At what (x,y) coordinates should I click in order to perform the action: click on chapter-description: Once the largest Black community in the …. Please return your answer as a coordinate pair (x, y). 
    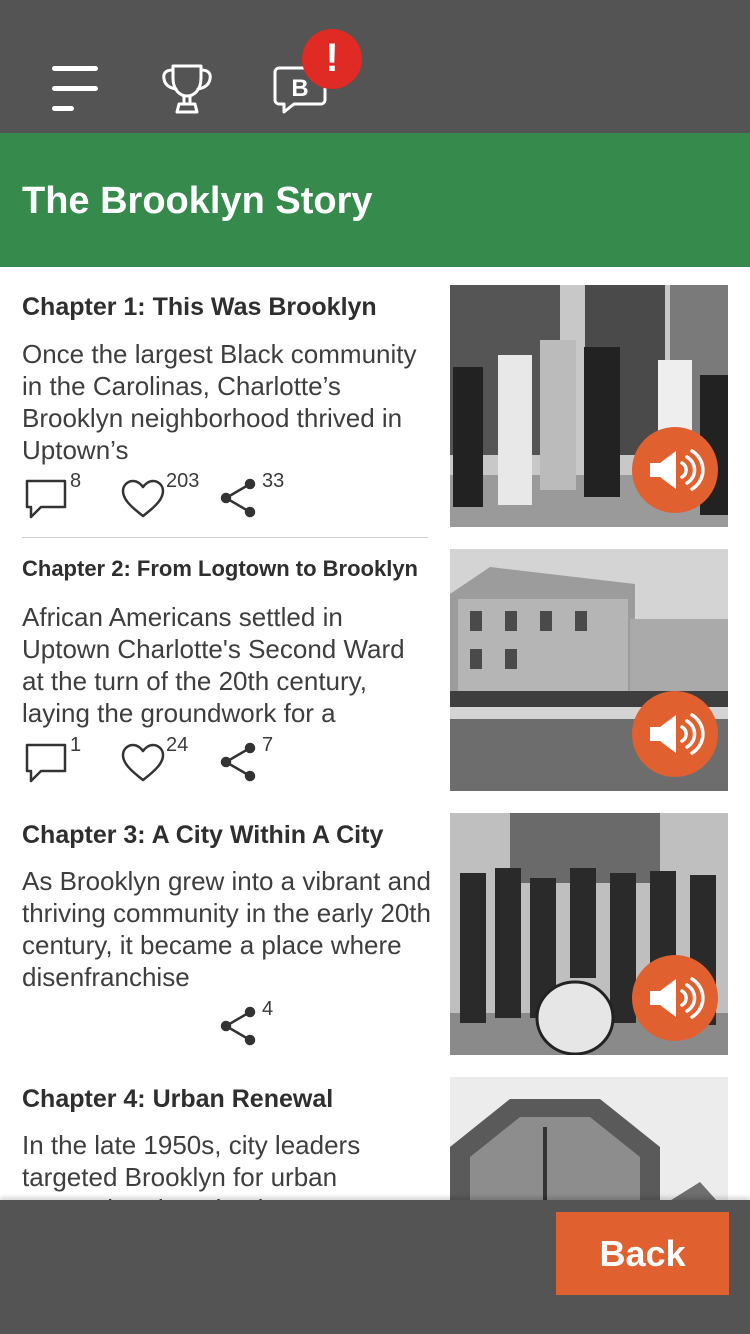
    Looking at the image, I should click on (219, 402).